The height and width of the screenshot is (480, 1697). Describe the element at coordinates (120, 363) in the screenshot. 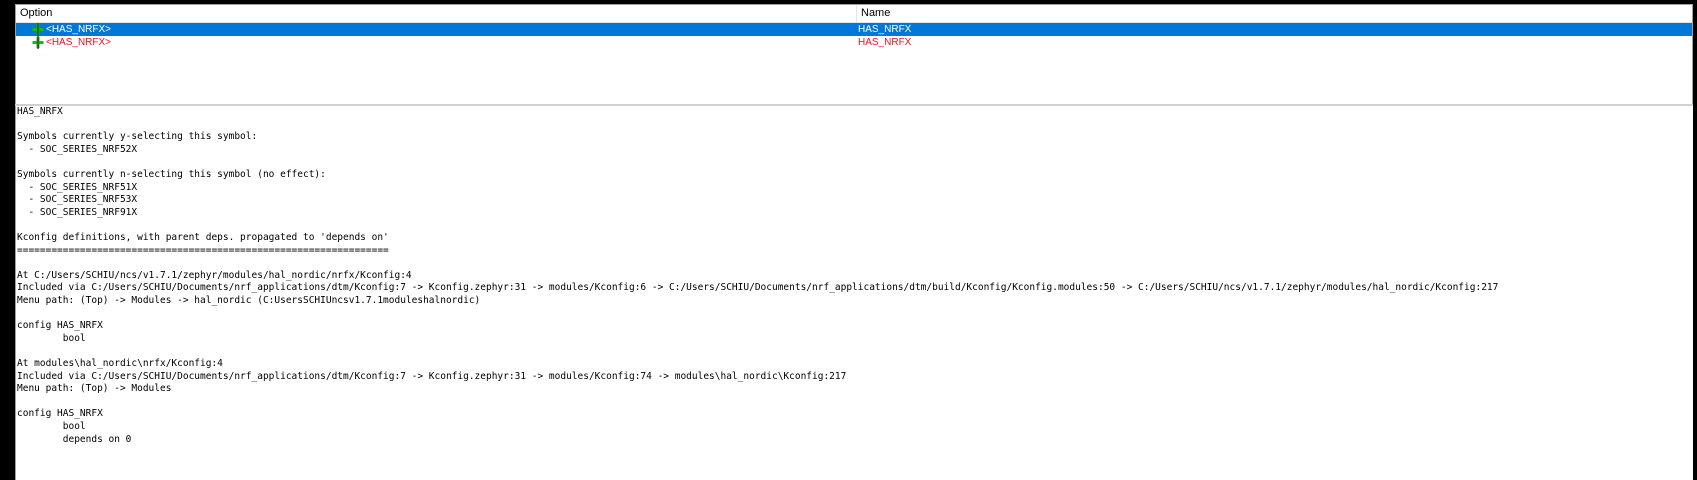

I see `info-line: At modules\hal_nordic\nrfx/Kconfig:4` at that location.